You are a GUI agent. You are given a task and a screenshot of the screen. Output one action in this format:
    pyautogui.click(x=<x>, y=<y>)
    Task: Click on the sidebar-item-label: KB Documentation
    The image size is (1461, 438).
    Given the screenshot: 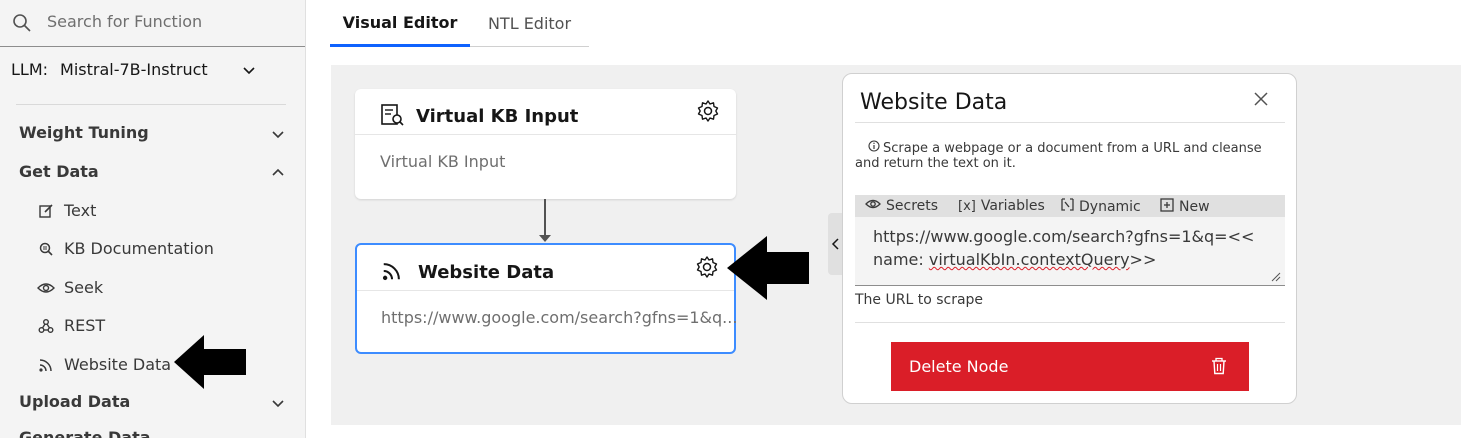 What is the action you would take?
    pyautogui.click(x=139, y=248)
    